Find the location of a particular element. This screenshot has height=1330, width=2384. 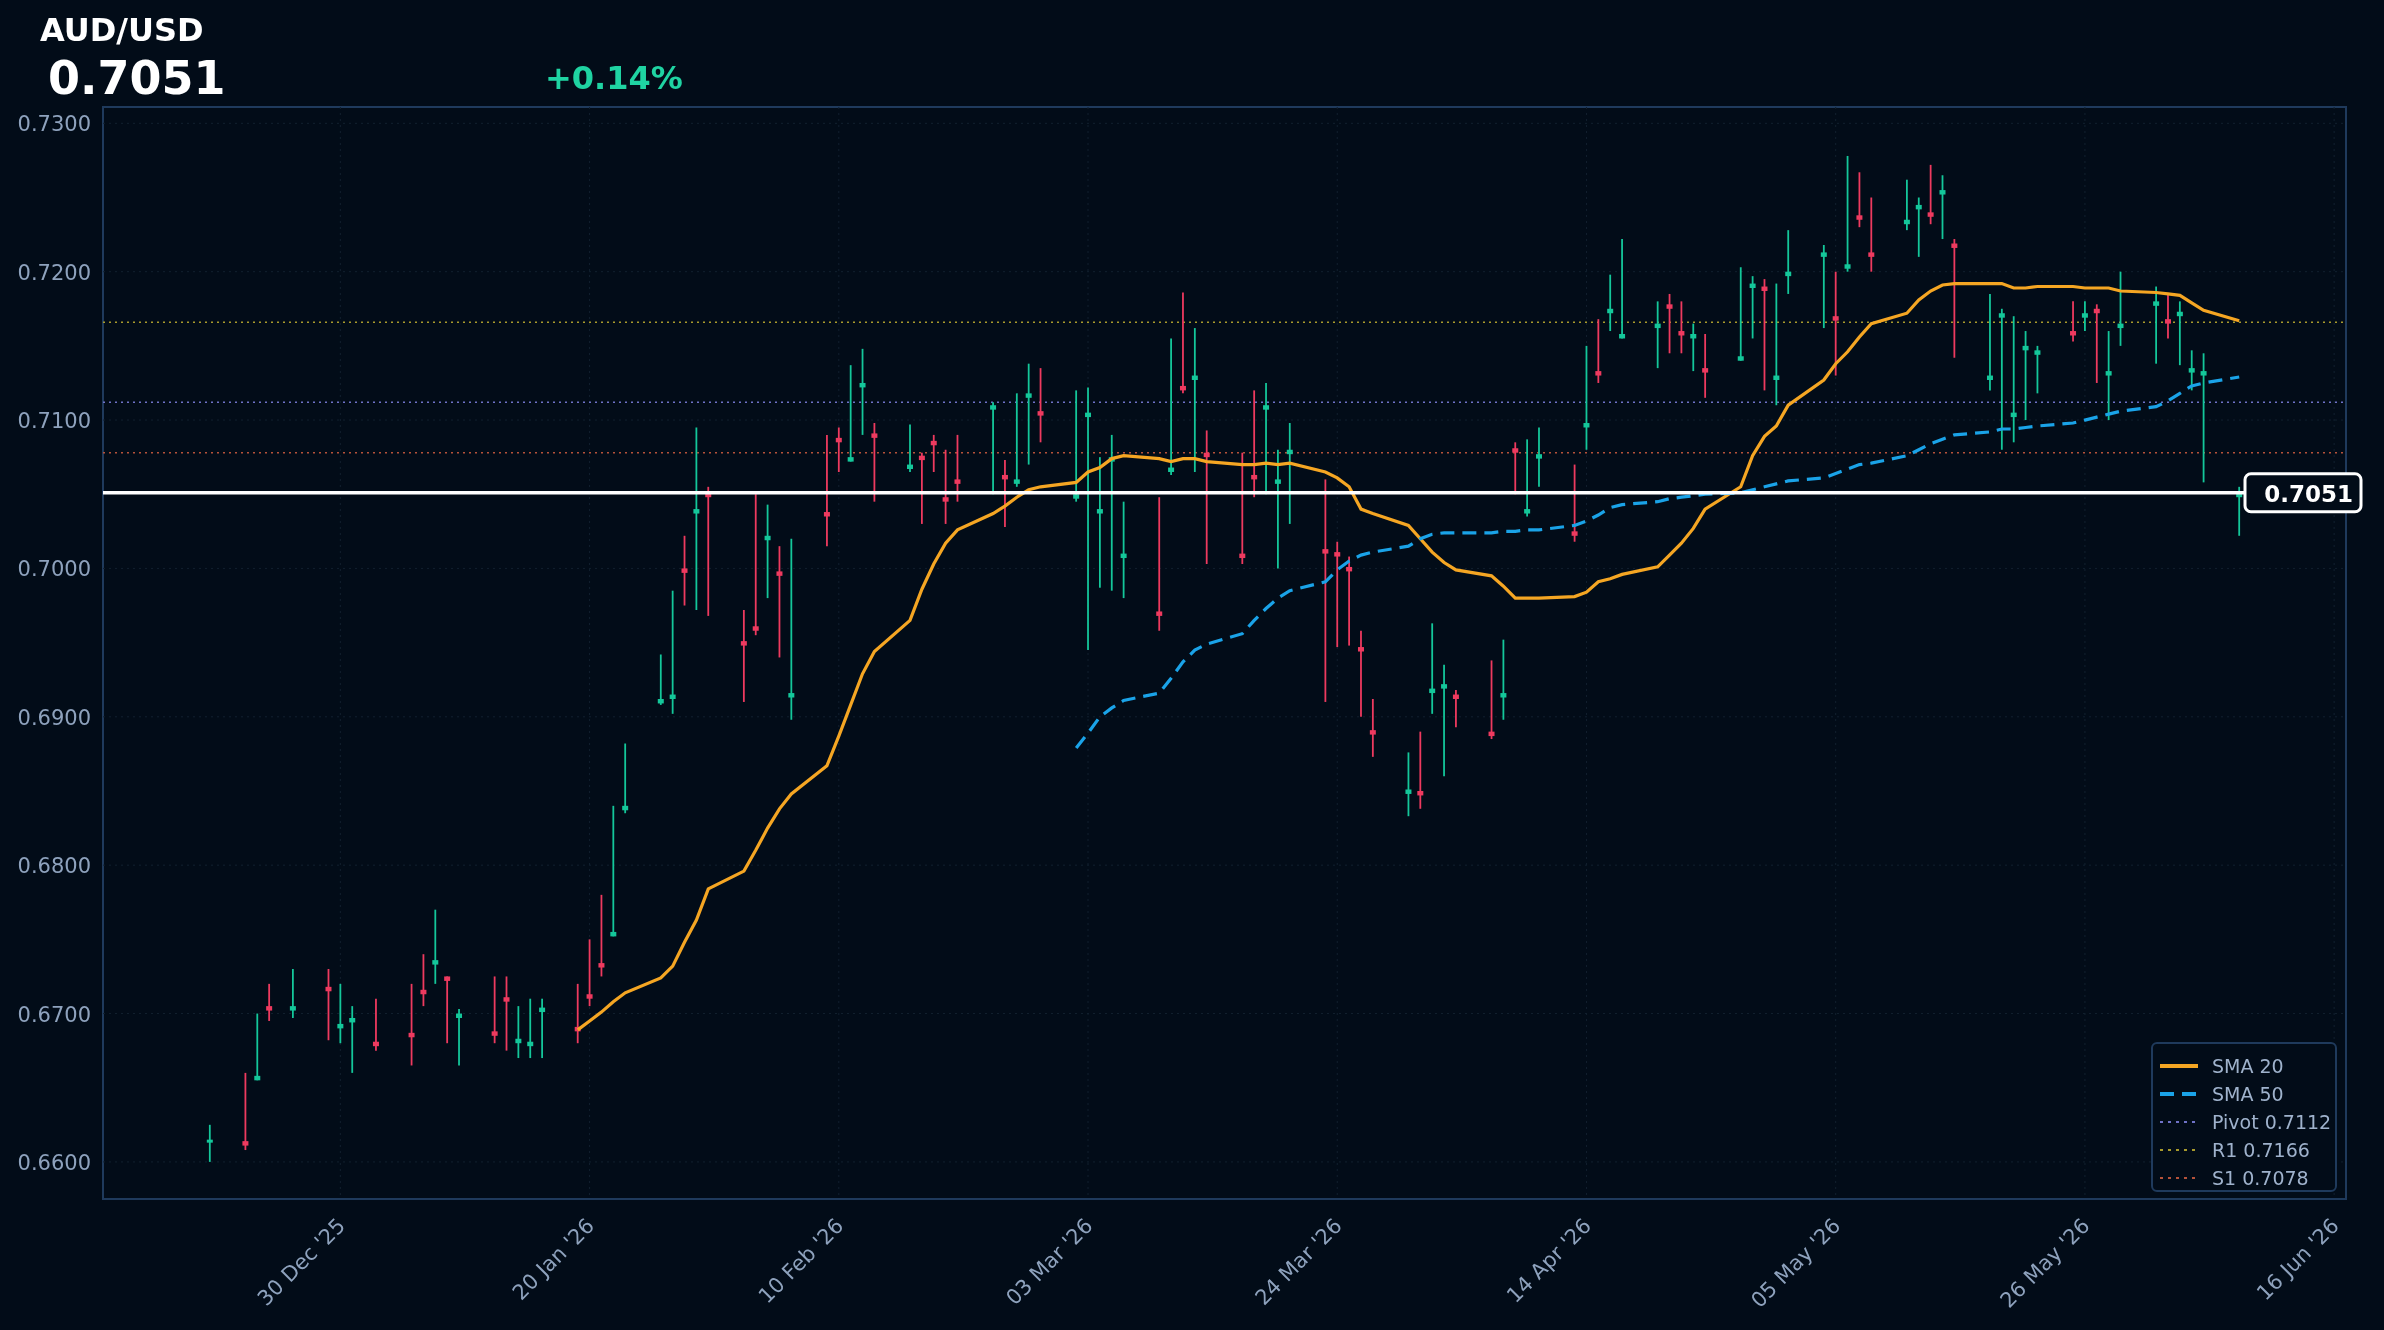

axis-label: 24 Mar '26 is located at coordinates (1298, 1261).